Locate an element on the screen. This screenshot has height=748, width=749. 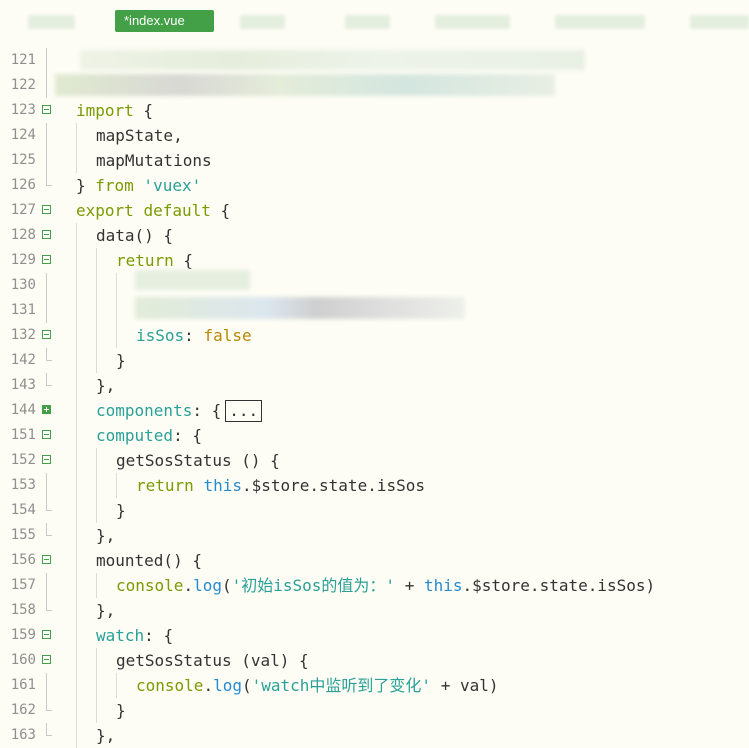
code-text: return this.$store.state.isSos is located at coordinates (280, 485).